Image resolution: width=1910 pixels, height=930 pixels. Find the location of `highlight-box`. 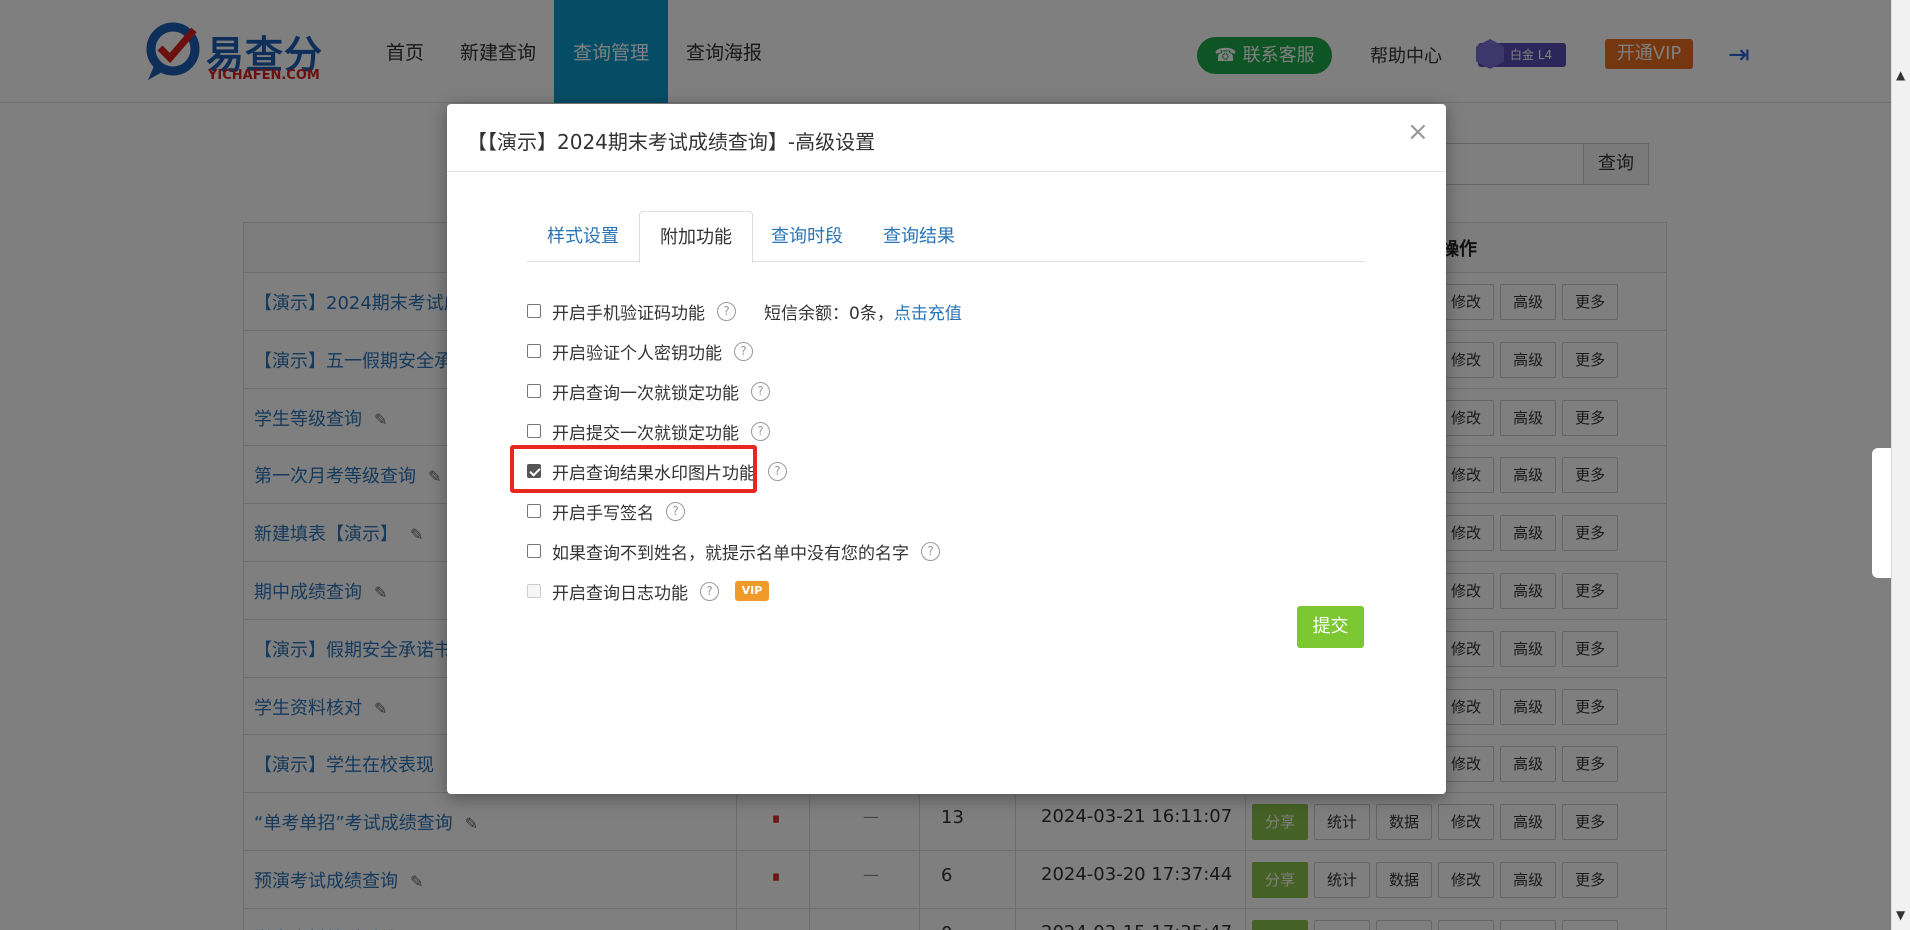

highlight-box is located at coordinates (633, 469).